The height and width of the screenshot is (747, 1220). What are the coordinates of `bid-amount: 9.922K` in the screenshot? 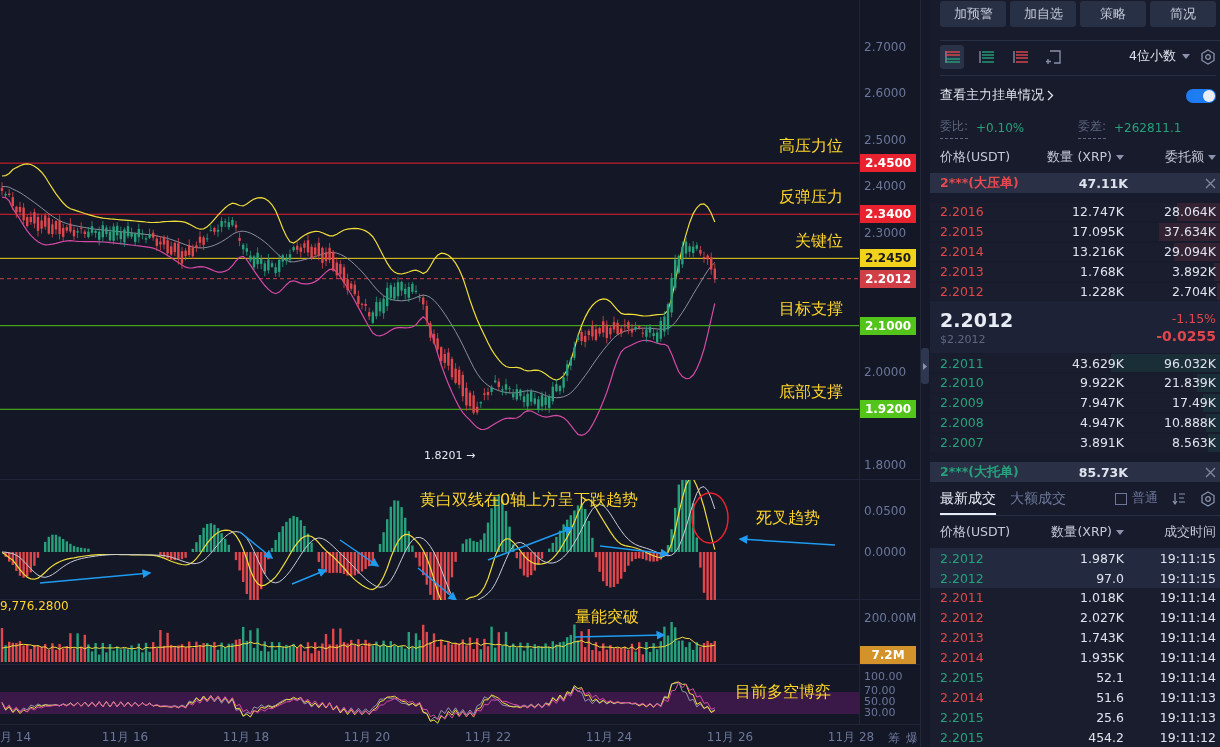 It's located at (1101, 383).